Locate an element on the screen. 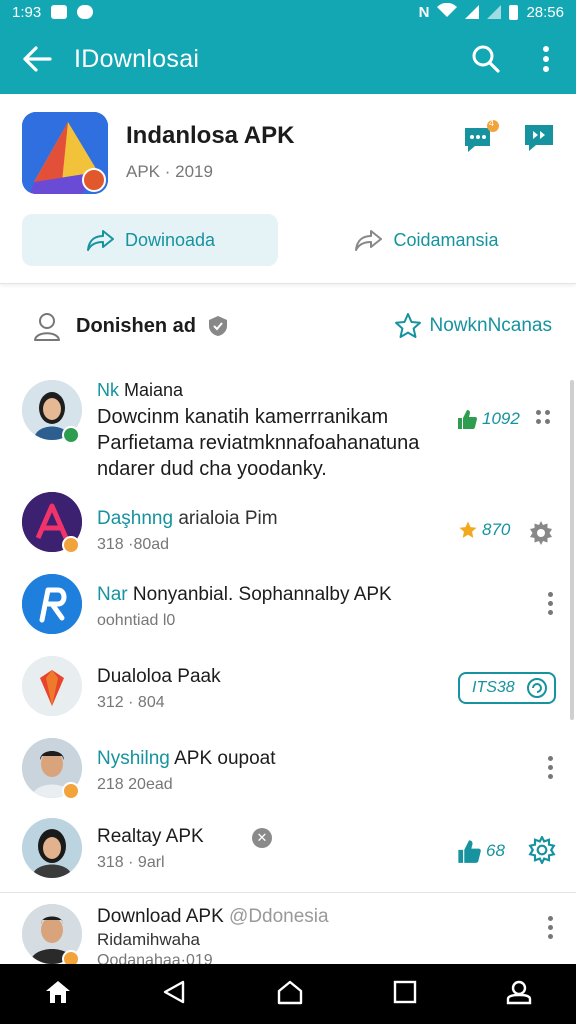  house-outline-icon is located at coordinates (290, 992).